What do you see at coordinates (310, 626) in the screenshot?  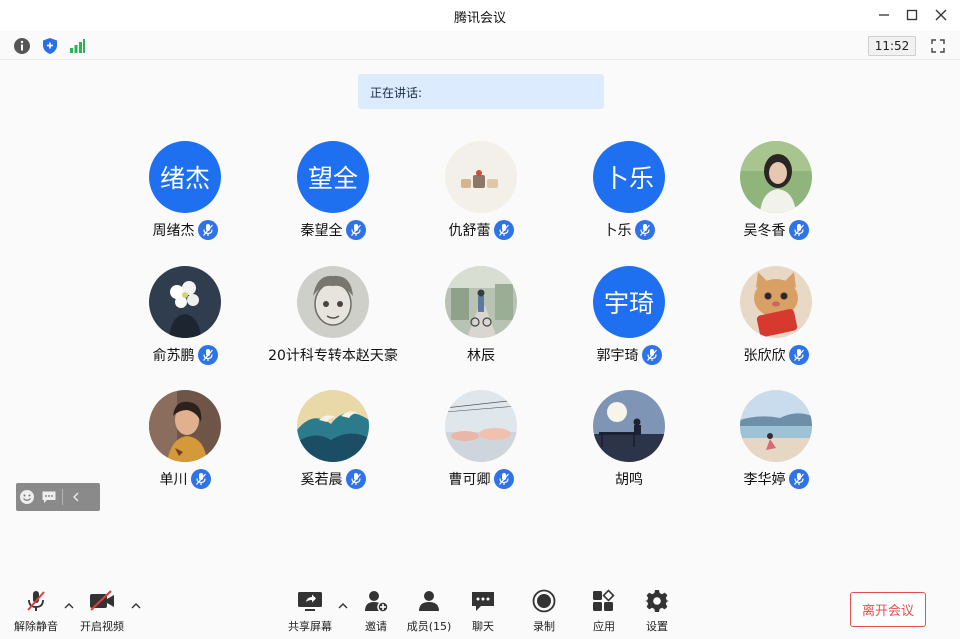 I see `share-screen-label: 共享屏幕` at bounding box center [310, 626].